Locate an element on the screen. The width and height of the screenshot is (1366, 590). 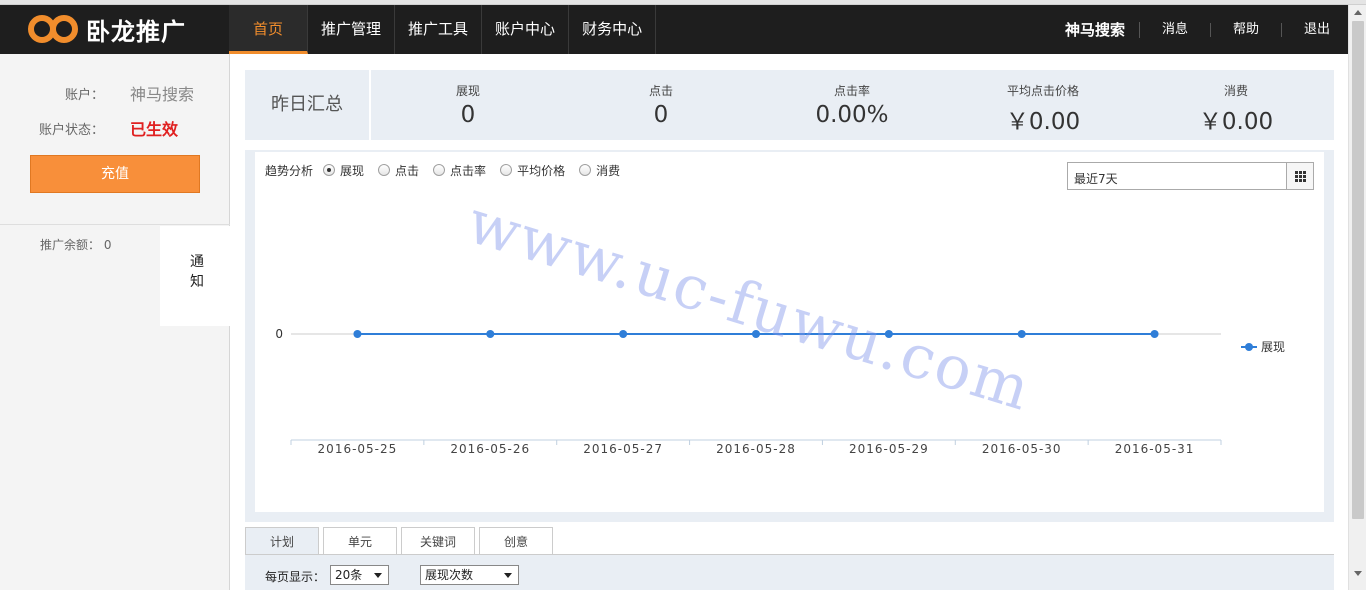
nav-item-finance-center: 财务中心 is located at coordinates (613, 29).